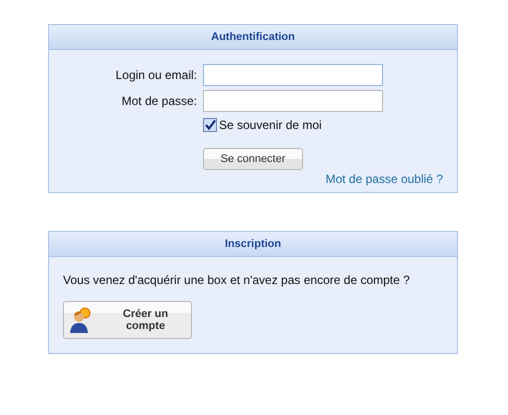 This screenshot has height=415, width=508. What do you see at coordinates (270, 125) in the screenshot?
I see `checkbox-label: Se souvenir de moi` at bounding box center [270, 125].